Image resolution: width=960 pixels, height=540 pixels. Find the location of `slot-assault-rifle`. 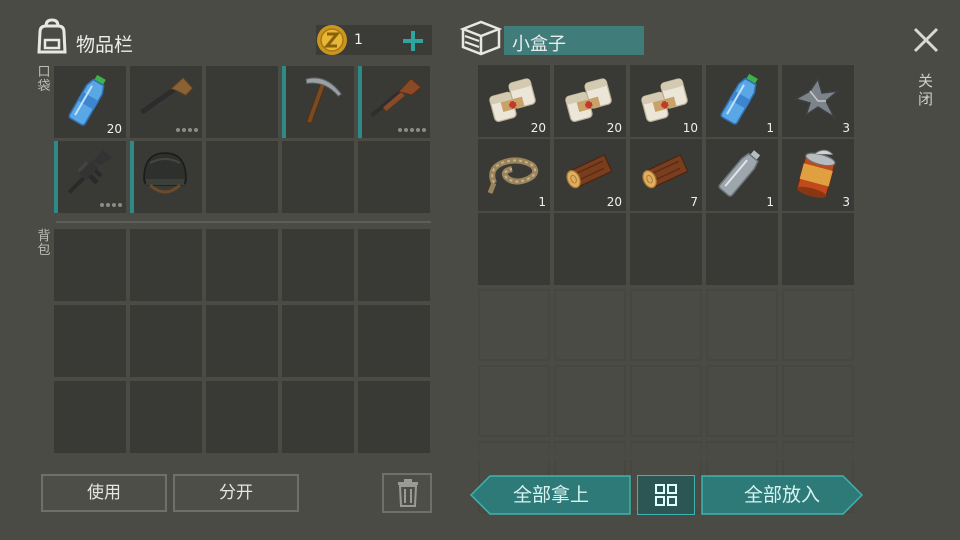

slot-assault-rifle is located at coordinates (90, 177).